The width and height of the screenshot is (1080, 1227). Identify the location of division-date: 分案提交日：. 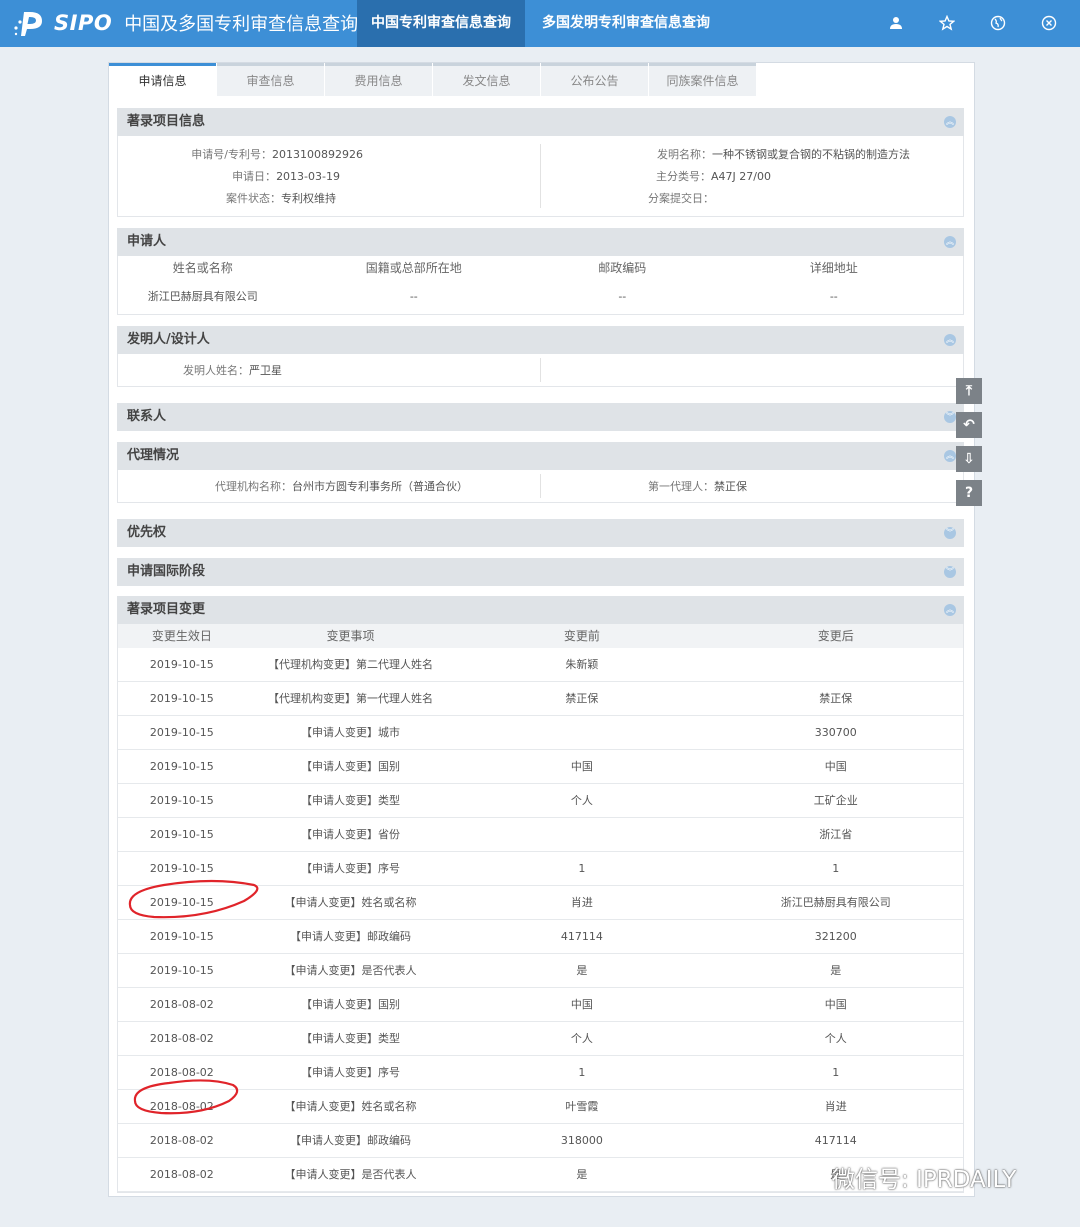
(681, 198).